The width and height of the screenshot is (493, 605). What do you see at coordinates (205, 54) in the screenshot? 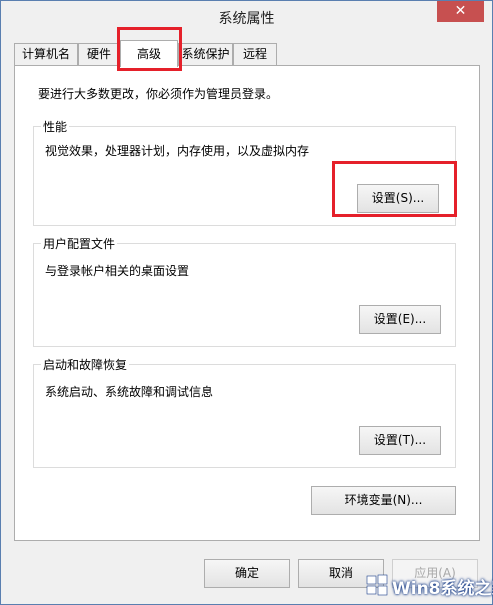
I see `tab-system-protection: 系统保护` at bounding box center [205, 54].